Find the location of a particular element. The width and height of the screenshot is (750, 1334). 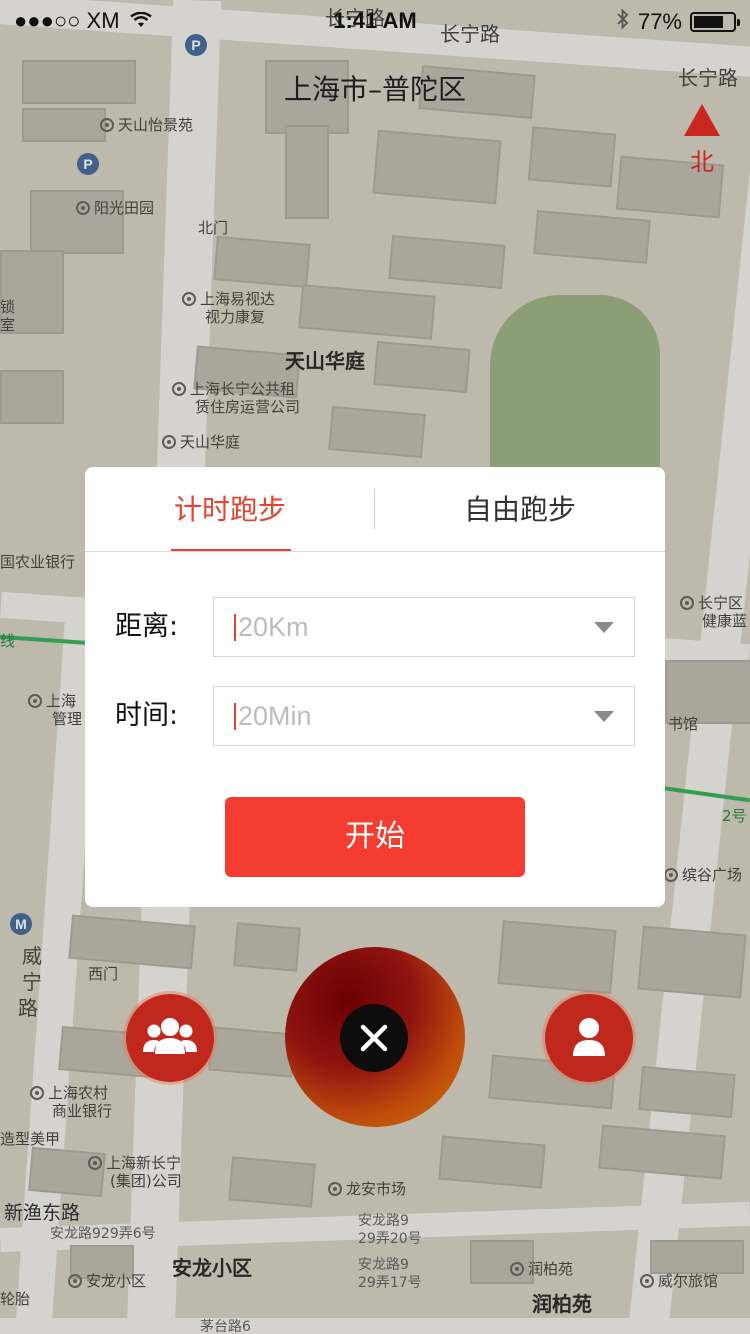

battery-icon is located at coordinates (715, 22).